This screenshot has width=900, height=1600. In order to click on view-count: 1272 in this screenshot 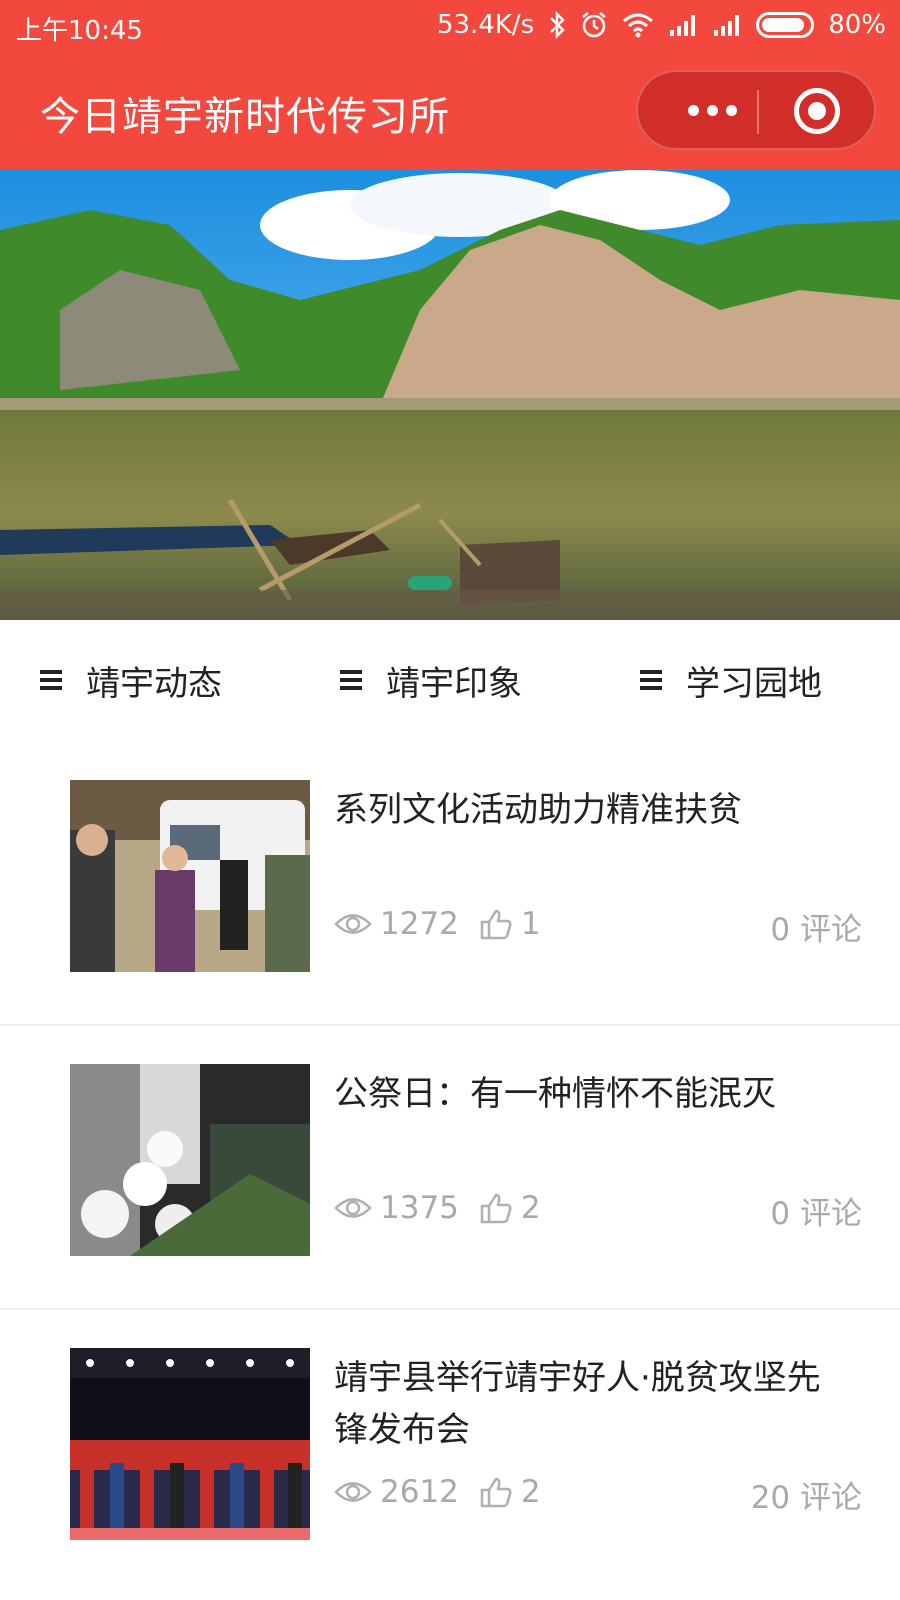, I will do `click(419, 924)`.